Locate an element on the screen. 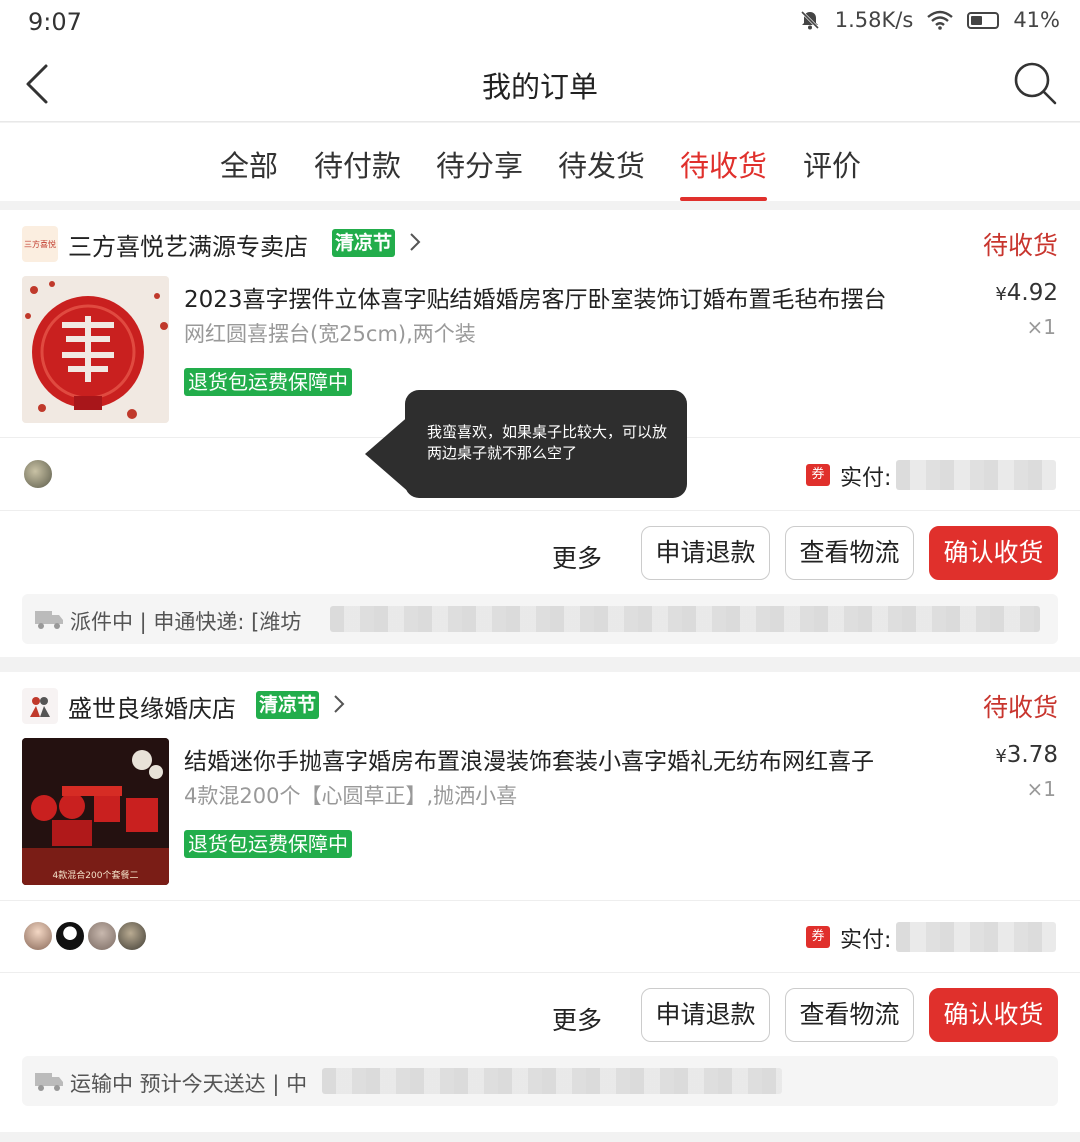 The width and height of the screenshot is (1080, 1142). mini-happiness-confetti-image is located at coordinates (95, 811).